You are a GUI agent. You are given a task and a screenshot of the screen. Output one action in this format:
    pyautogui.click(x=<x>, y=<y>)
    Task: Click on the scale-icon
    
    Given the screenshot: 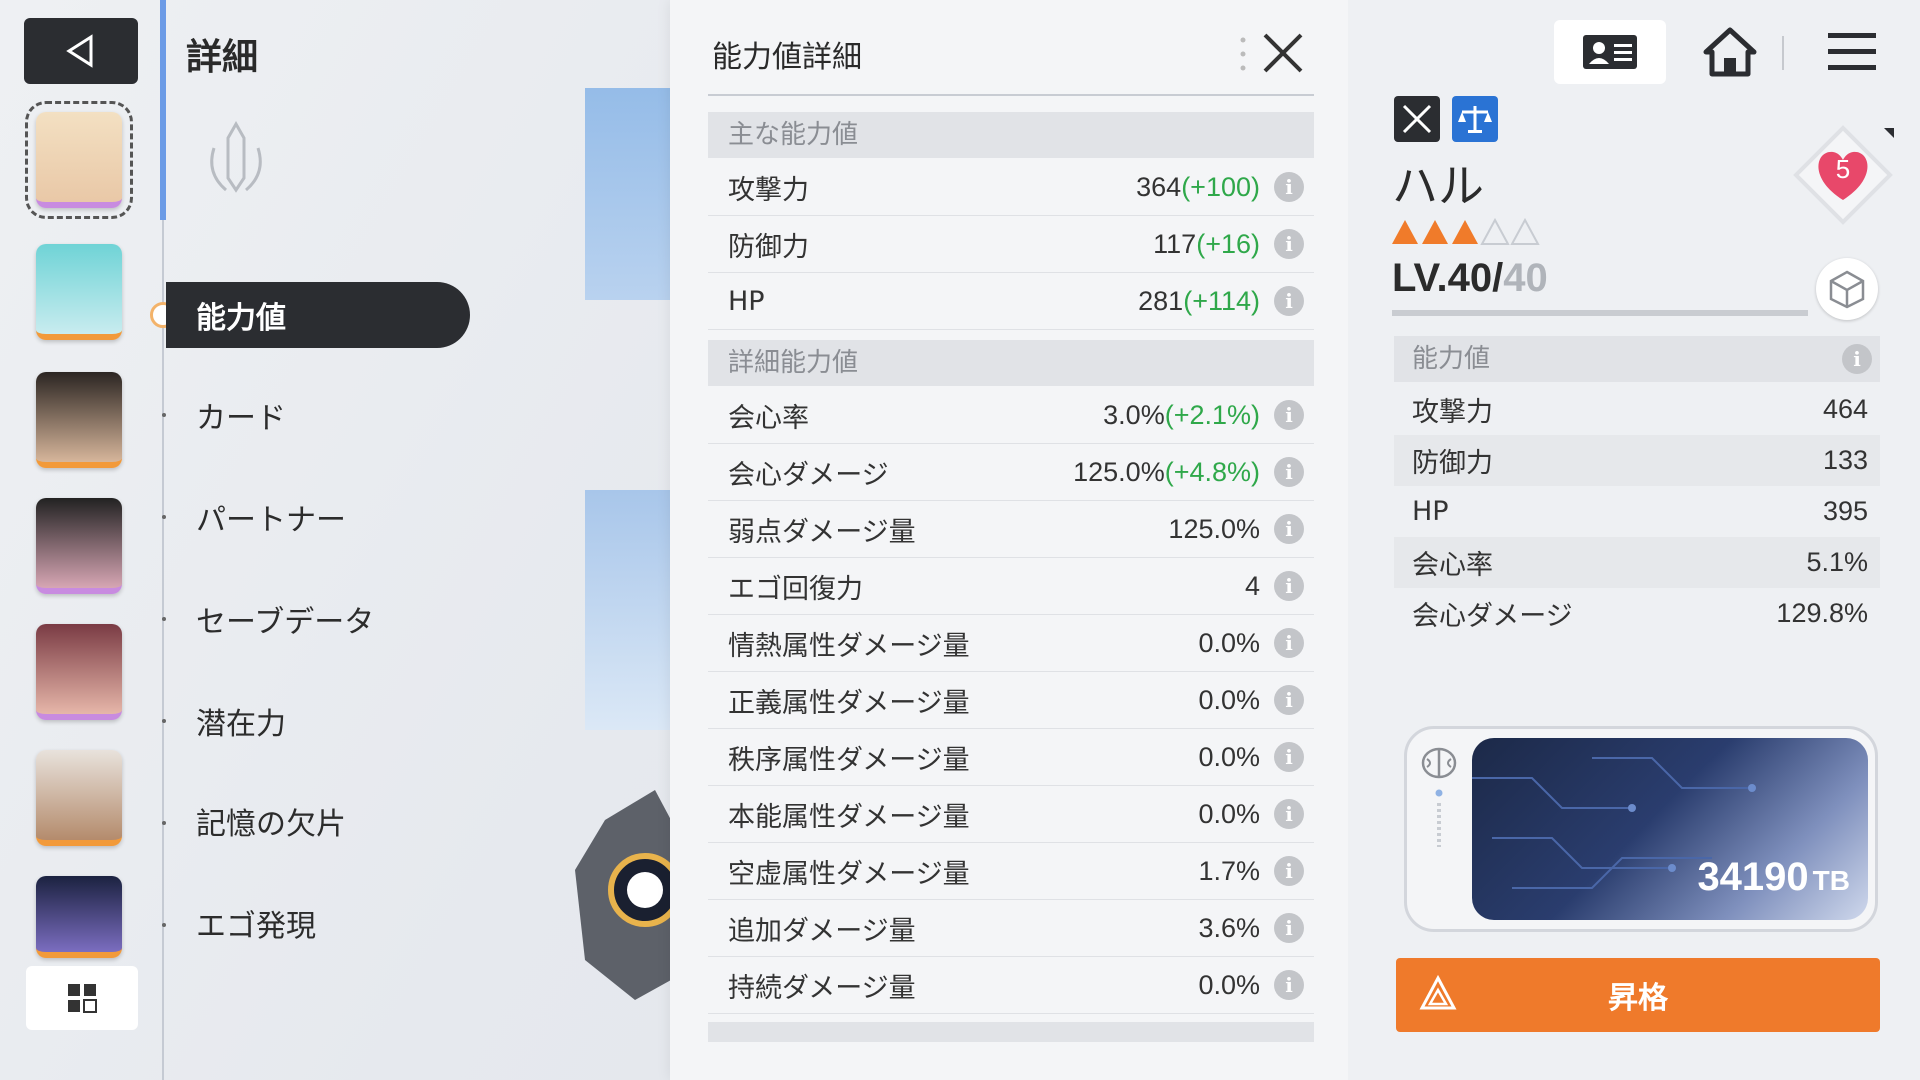 What is the action you would take?
    pyautogui.click(x=1475, y=119)
    